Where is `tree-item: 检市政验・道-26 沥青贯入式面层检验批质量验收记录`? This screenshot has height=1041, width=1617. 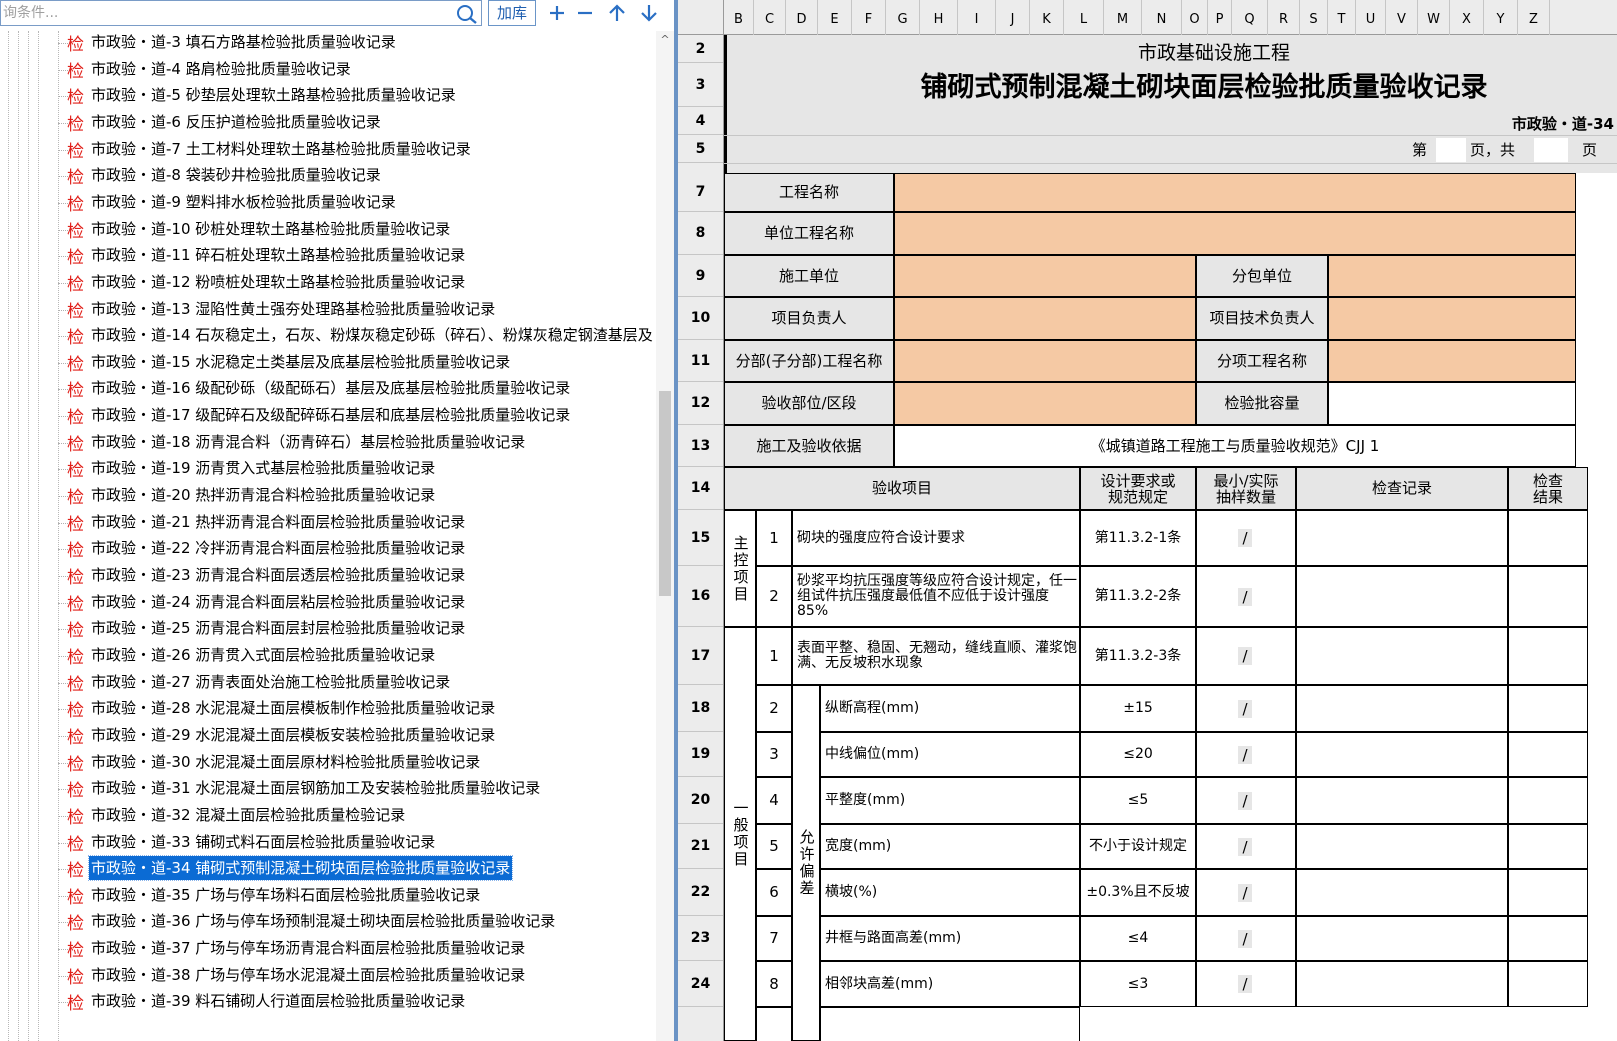 tree-item: 检市政验・道-26 沥青贯入式面层检验批质量验收记录 is located at coordinates (357, 656).